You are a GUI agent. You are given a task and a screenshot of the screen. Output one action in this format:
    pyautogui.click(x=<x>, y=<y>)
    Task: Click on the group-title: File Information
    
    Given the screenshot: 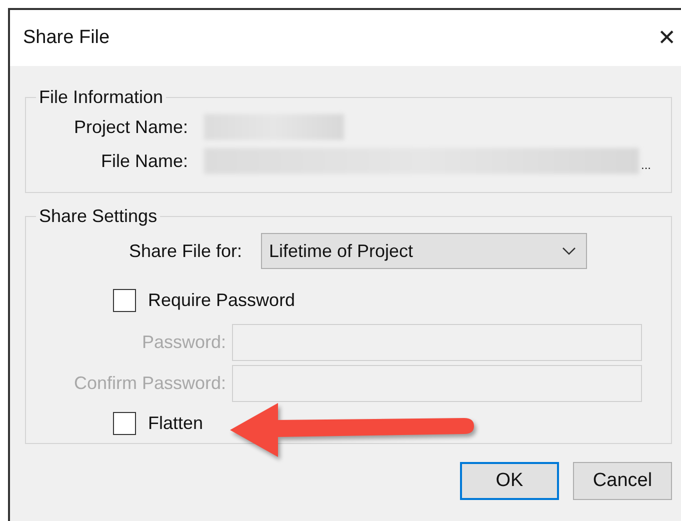 What is the action you would take?
    pyautogui.click(x=101, y=97)
    